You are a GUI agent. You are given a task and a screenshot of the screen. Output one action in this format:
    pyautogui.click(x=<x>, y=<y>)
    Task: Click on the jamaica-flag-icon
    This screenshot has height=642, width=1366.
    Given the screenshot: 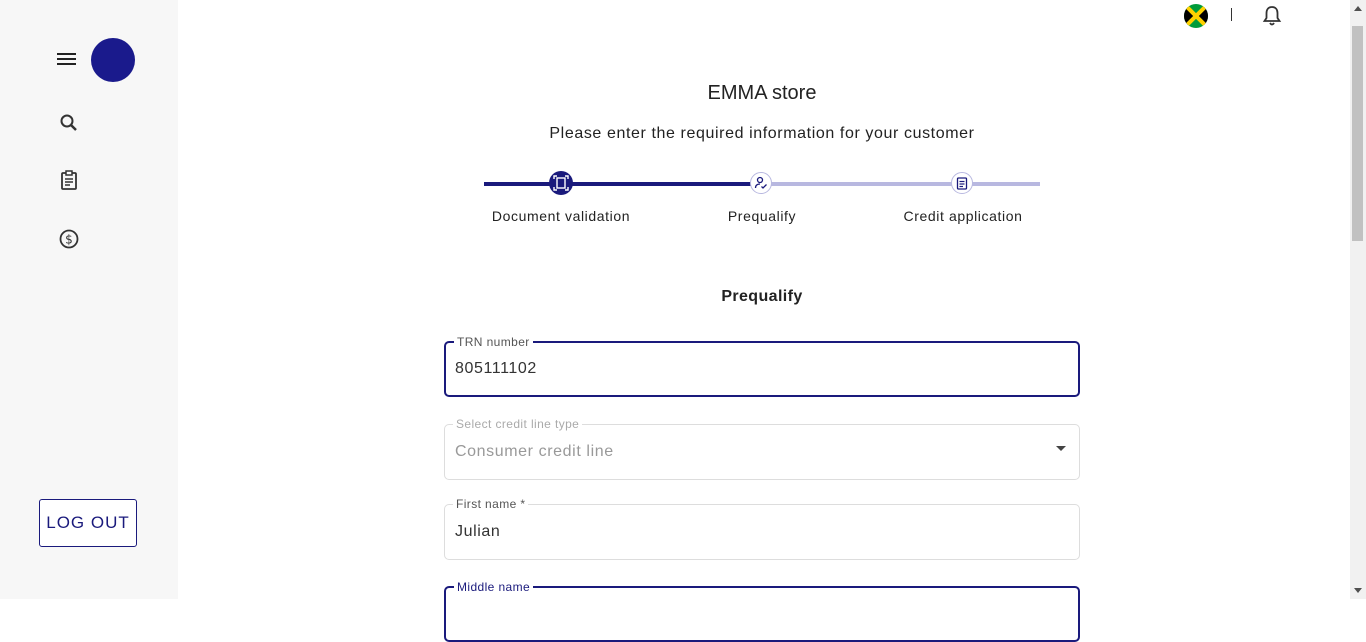 What is the action you would take?
    pyautogui.click(x=1196, y=16)
    